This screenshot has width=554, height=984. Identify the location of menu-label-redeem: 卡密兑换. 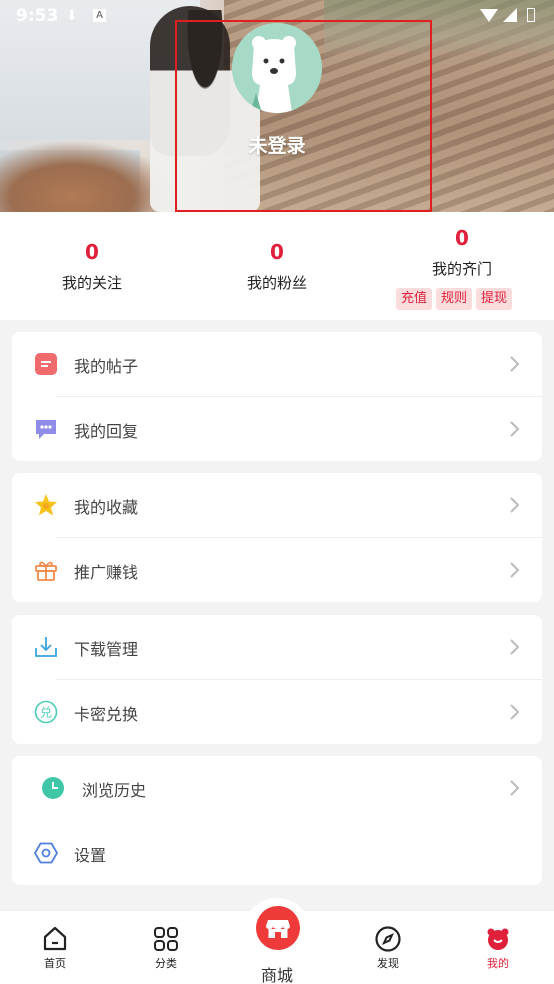
(106, 714).